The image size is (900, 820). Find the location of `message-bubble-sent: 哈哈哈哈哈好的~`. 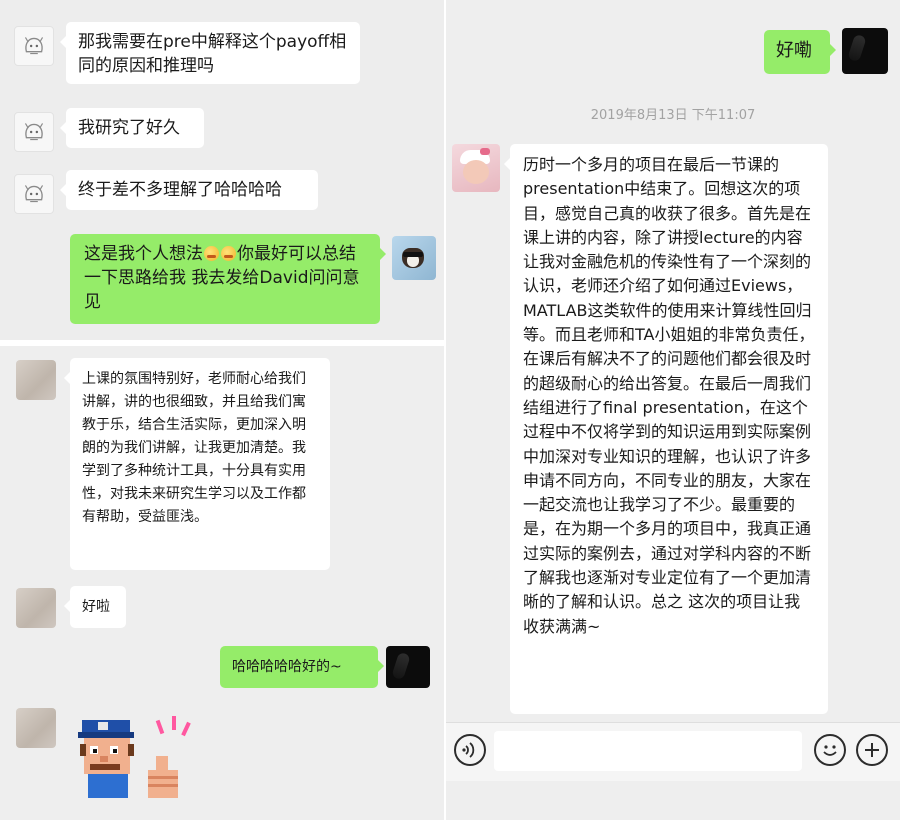

message-bubble-sent: 哈哈哈哈哈好的~ is located at coordinates (302, 667).